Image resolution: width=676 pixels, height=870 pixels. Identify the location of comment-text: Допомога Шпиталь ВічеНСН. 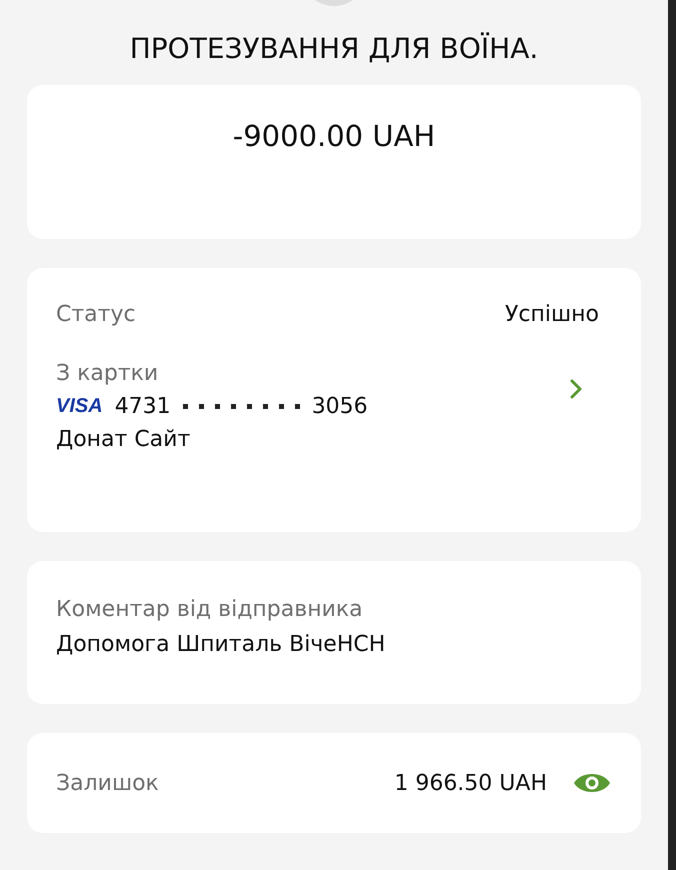
(221, 644).